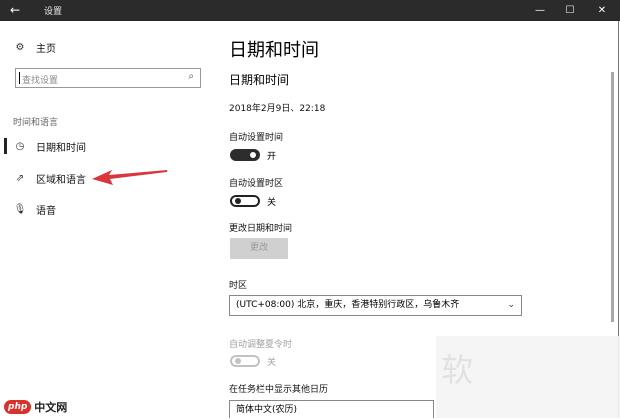 This screenshot has width=620, height=419. I want to click on window-title: 设置, so click(53, 12).